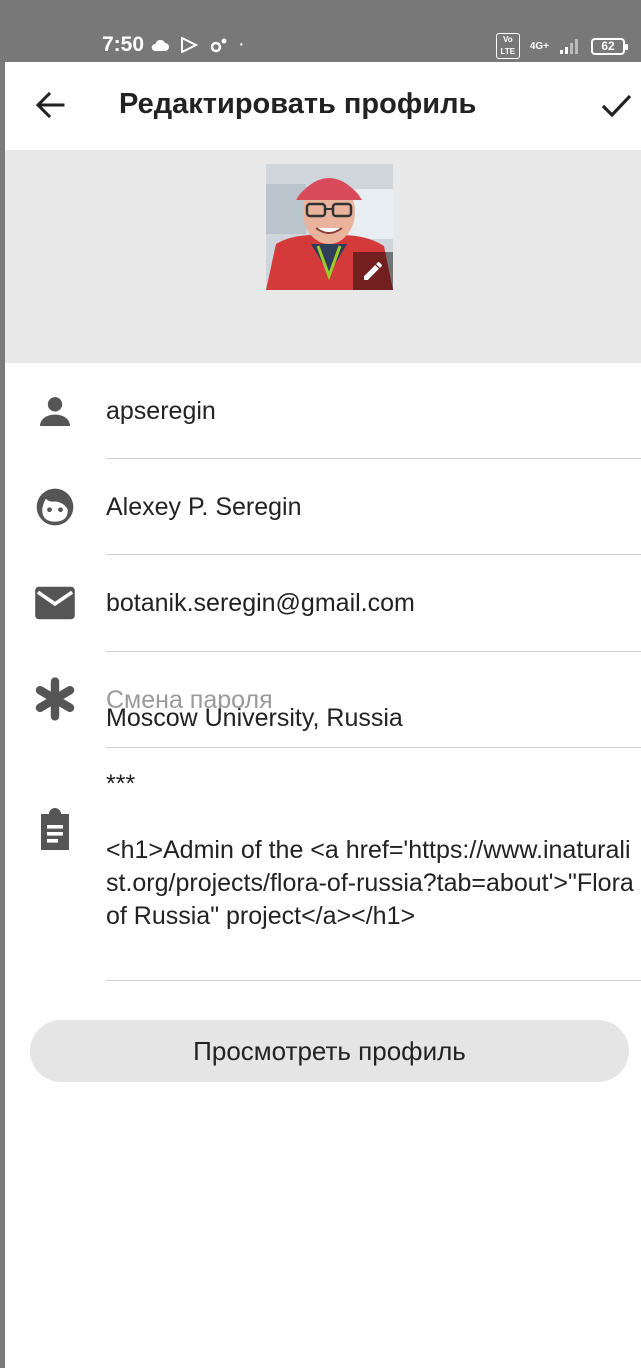 This screenshot has height=1368, width=641. What do you see at coordinates (204, 507) in the screenshot?
I see `full-name-field: Alexey P. Seregin` at bounding box center [204, 507].